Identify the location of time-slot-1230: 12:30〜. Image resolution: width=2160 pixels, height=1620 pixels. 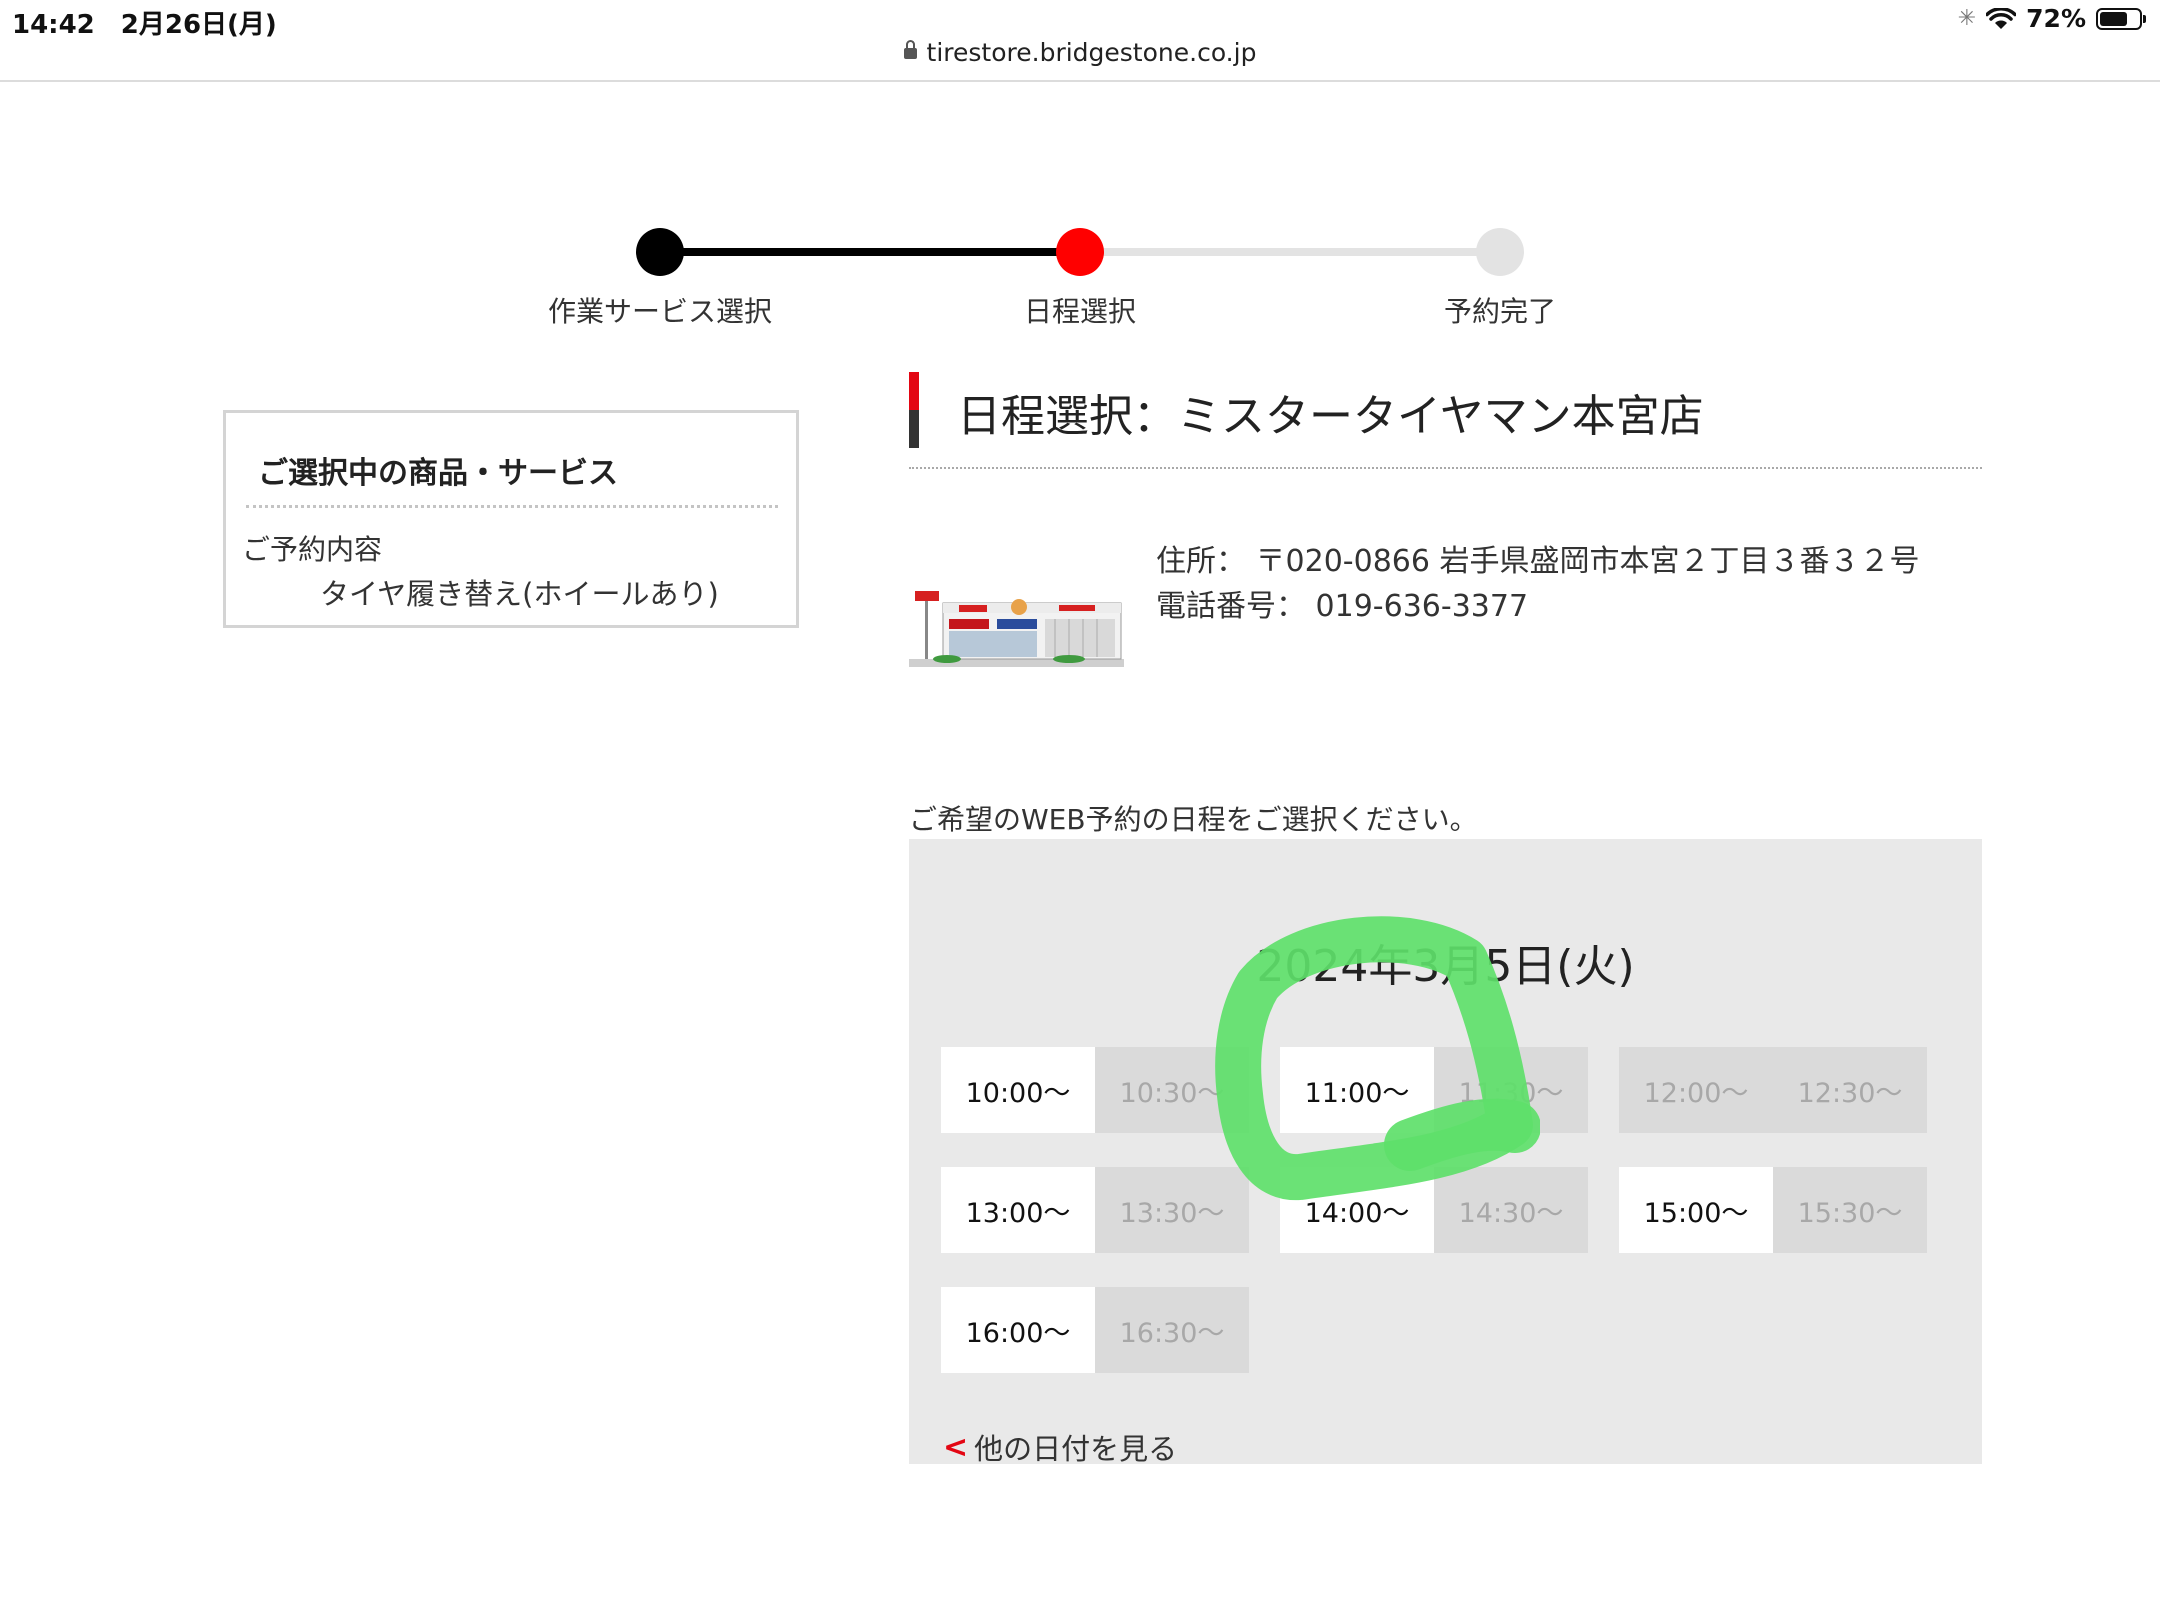
(1850, 1090).